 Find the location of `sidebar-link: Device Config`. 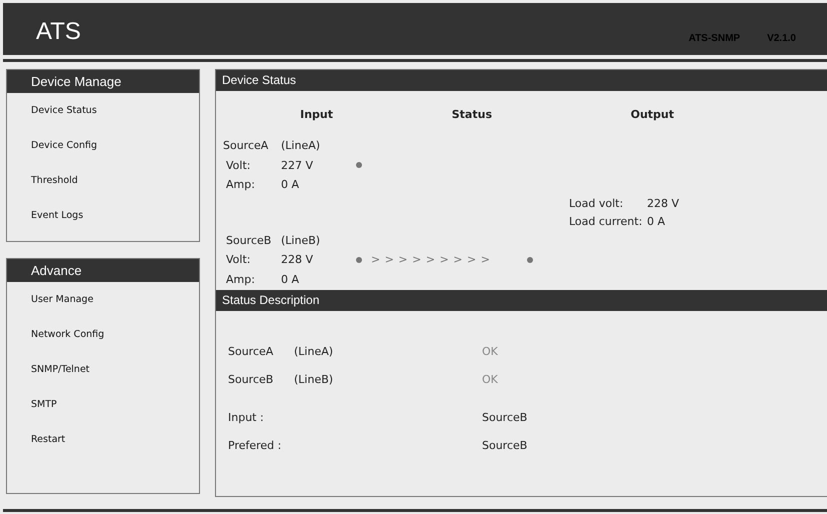

sidebar-link: Device Config is located at coordinates (103, 145).